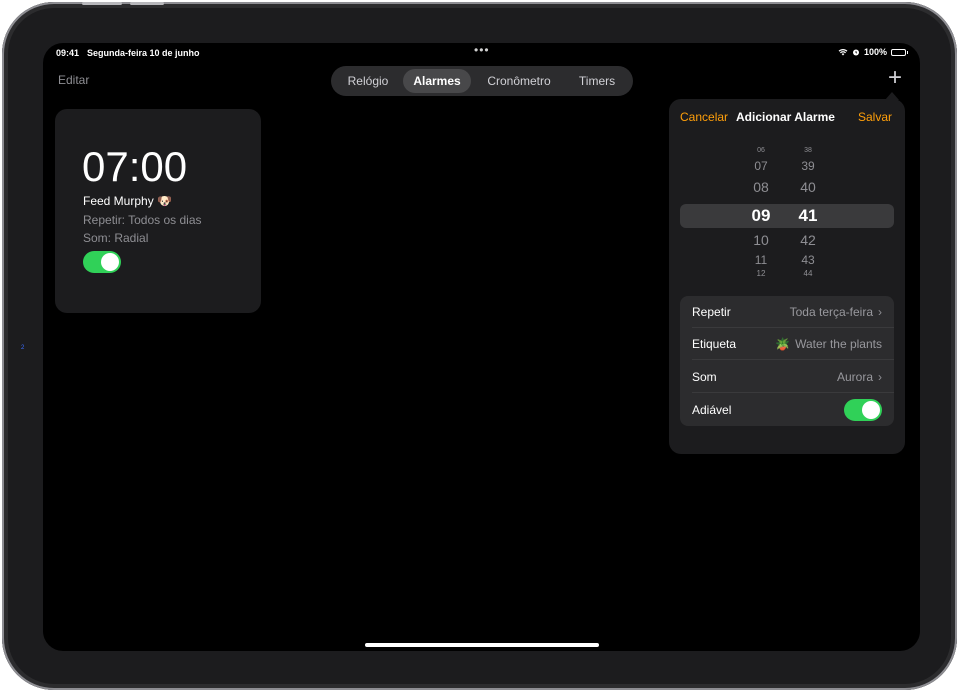 The width and height of the screenshot is (958, 692). Describe the element at coordinates (127, 201) in the screenshot. I see `alarm-label: Feed Murphy 🐶` at that location.